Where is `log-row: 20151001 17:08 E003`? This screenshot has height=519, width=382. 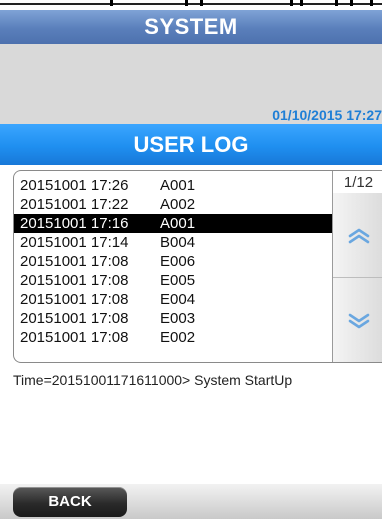
log-row: 20151001 17:08 E003 is located at coordinates (173, 318).